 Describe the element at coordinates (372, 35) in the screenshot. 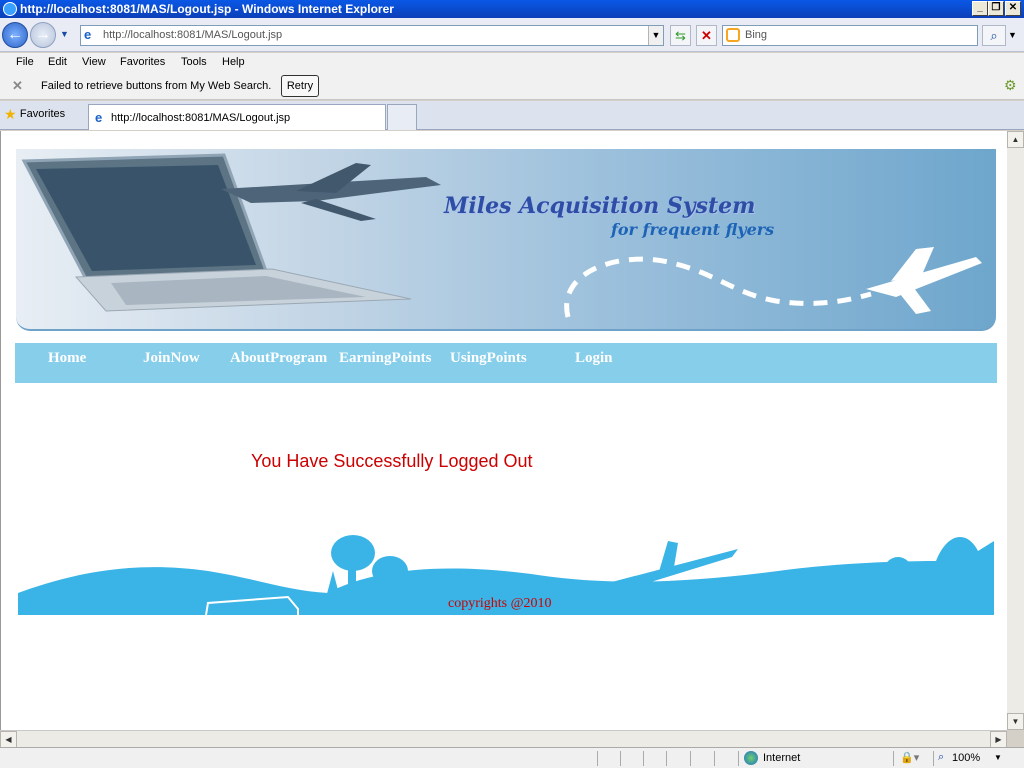

I see `address-bar: e http://localhost:8081/MAS/Logout.jsp ▼` at that location.